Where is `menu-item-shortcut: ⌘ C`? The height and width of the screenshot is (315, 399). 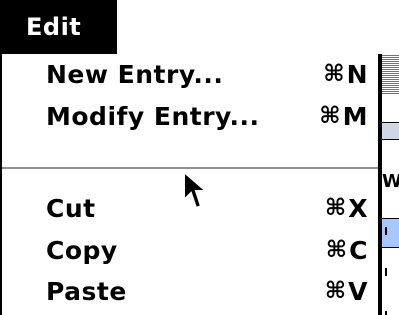
menu-item-shortcut: ⌘ C is located at coordinates (347, 250).